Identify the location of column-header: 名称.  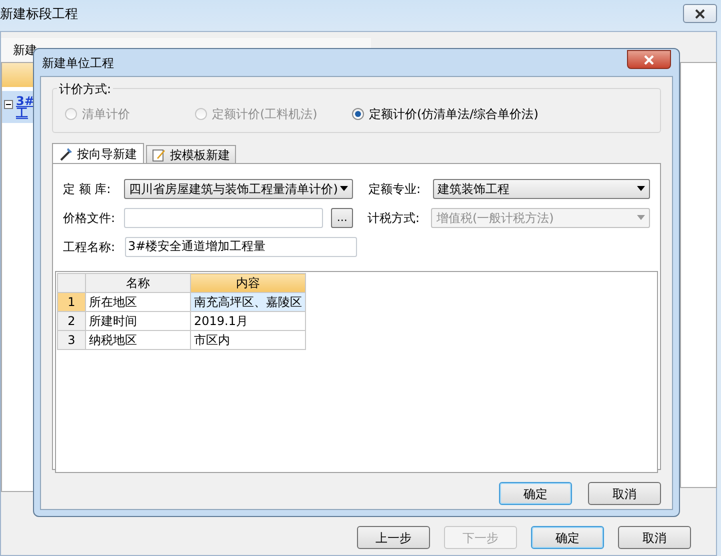
(138, 283).